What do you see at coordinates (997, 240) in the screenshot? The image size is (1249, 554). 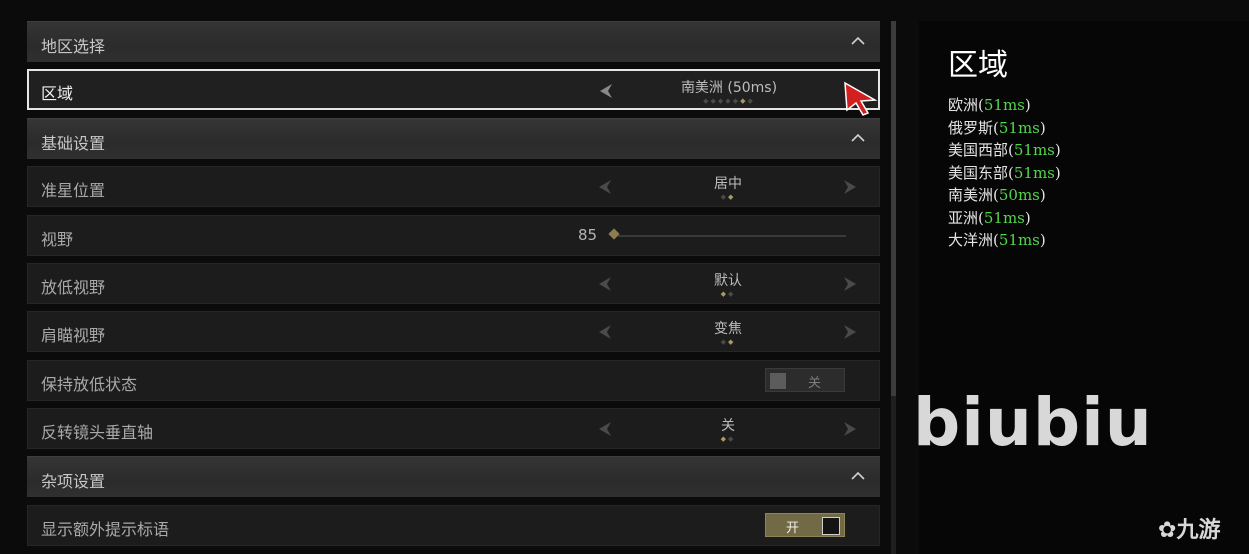 I see `region-item: 大洋洲(51ms)` at bounding box center [997, 240].